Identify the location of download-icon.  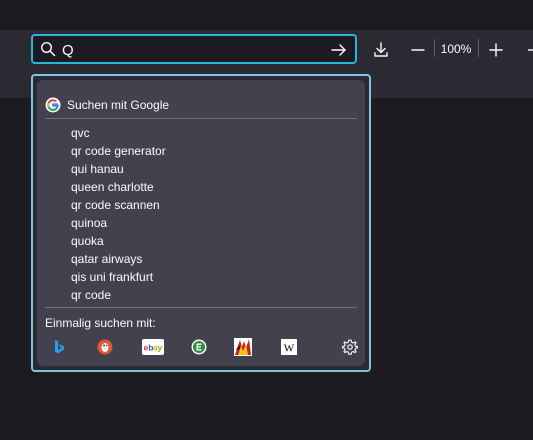
(381, 49).